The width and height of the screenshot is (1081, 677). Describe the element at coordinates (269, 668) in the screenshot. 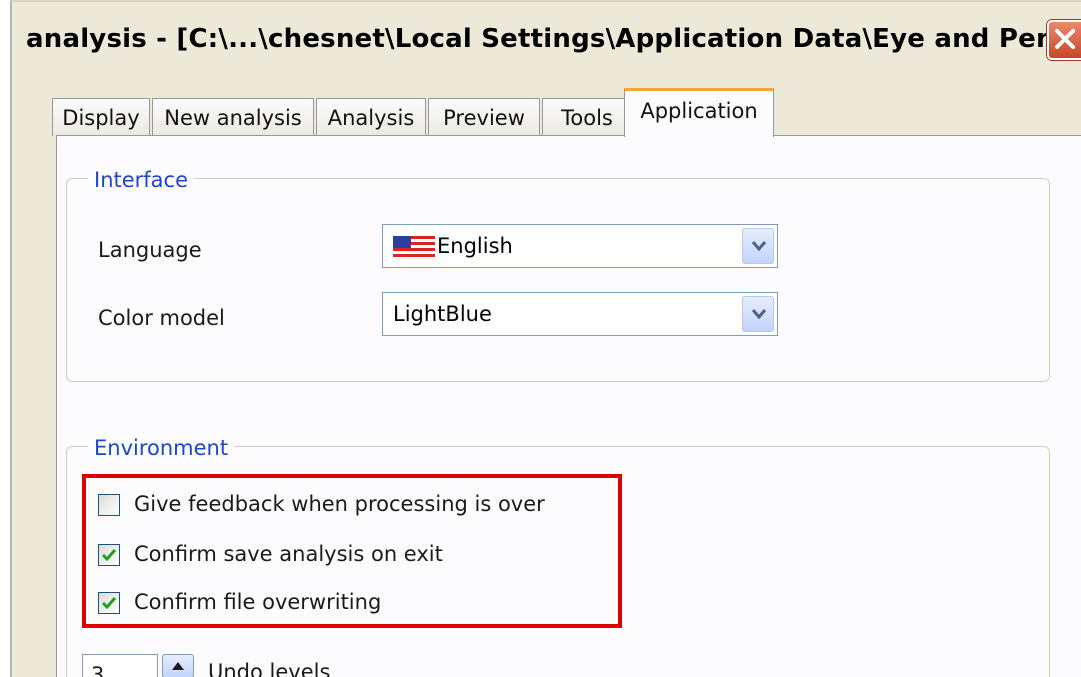

I see `undo-levels-label: Undo levels` at that location.